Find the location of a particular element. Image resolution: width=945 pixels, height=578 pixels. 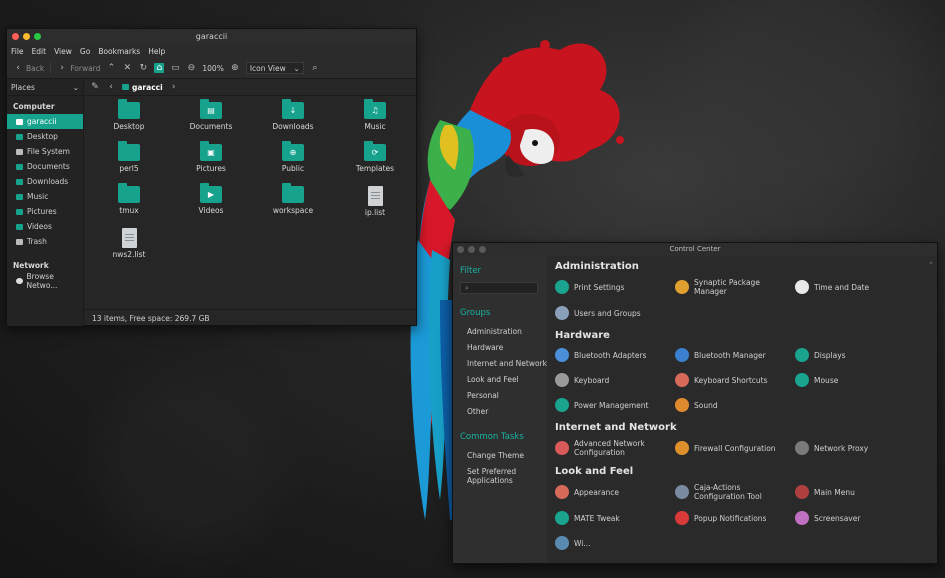

applet-launcher: Firewall Configuration is located at coordinates (735, 448).